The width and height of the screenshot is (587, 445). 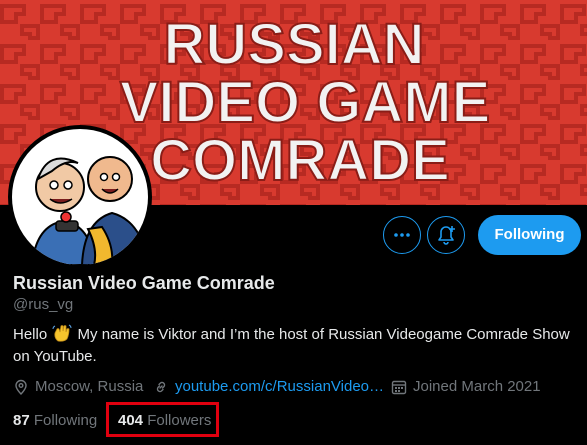 I want to click on more-options-button, so click(x=402, y=235).